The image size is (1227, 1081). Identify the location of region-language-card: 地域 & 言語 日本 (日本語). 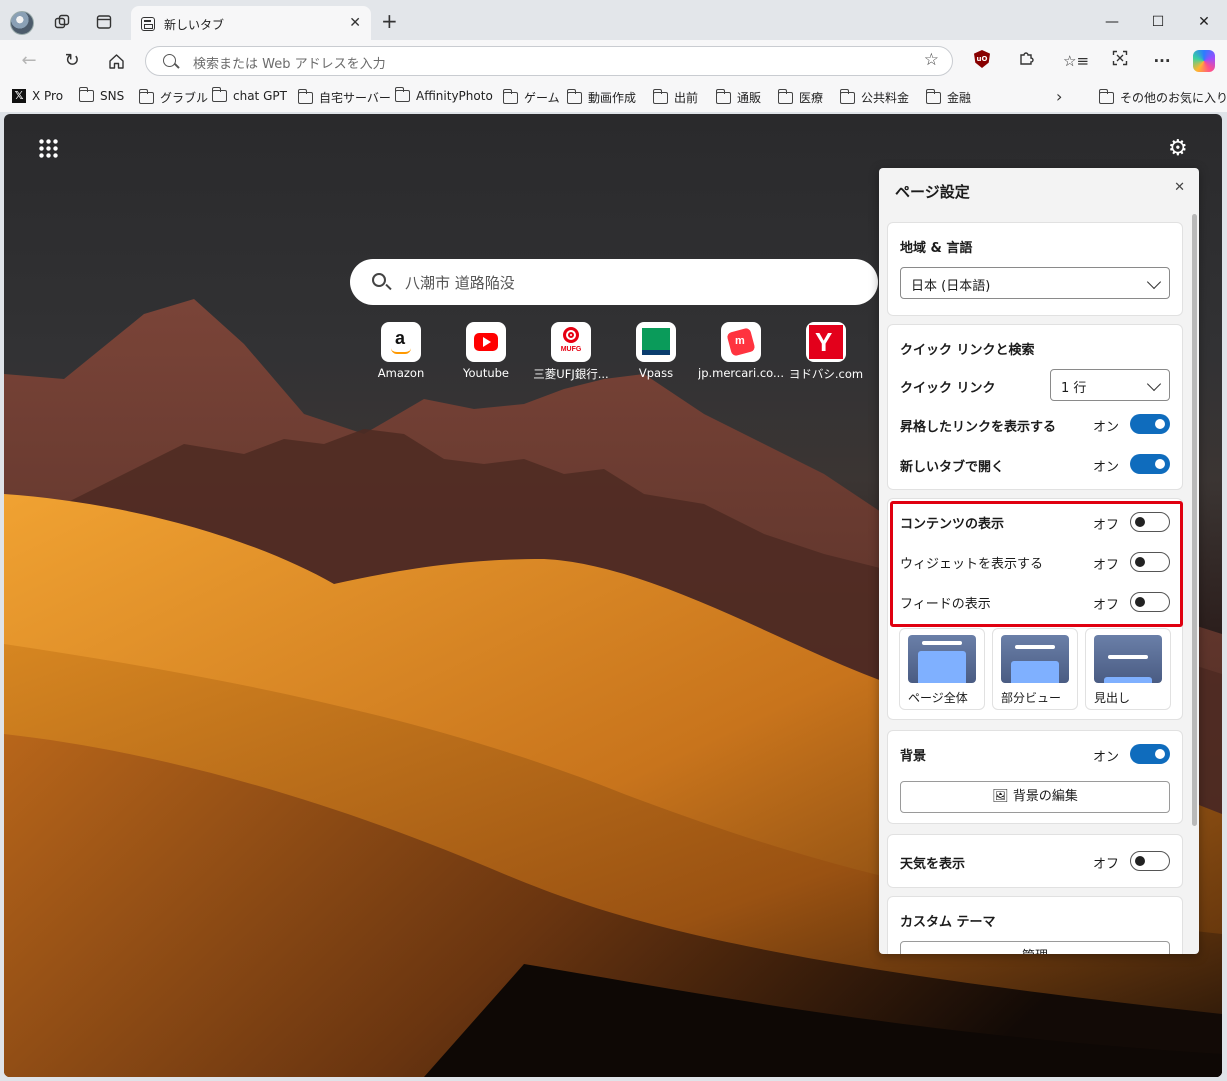
(1035, 269).